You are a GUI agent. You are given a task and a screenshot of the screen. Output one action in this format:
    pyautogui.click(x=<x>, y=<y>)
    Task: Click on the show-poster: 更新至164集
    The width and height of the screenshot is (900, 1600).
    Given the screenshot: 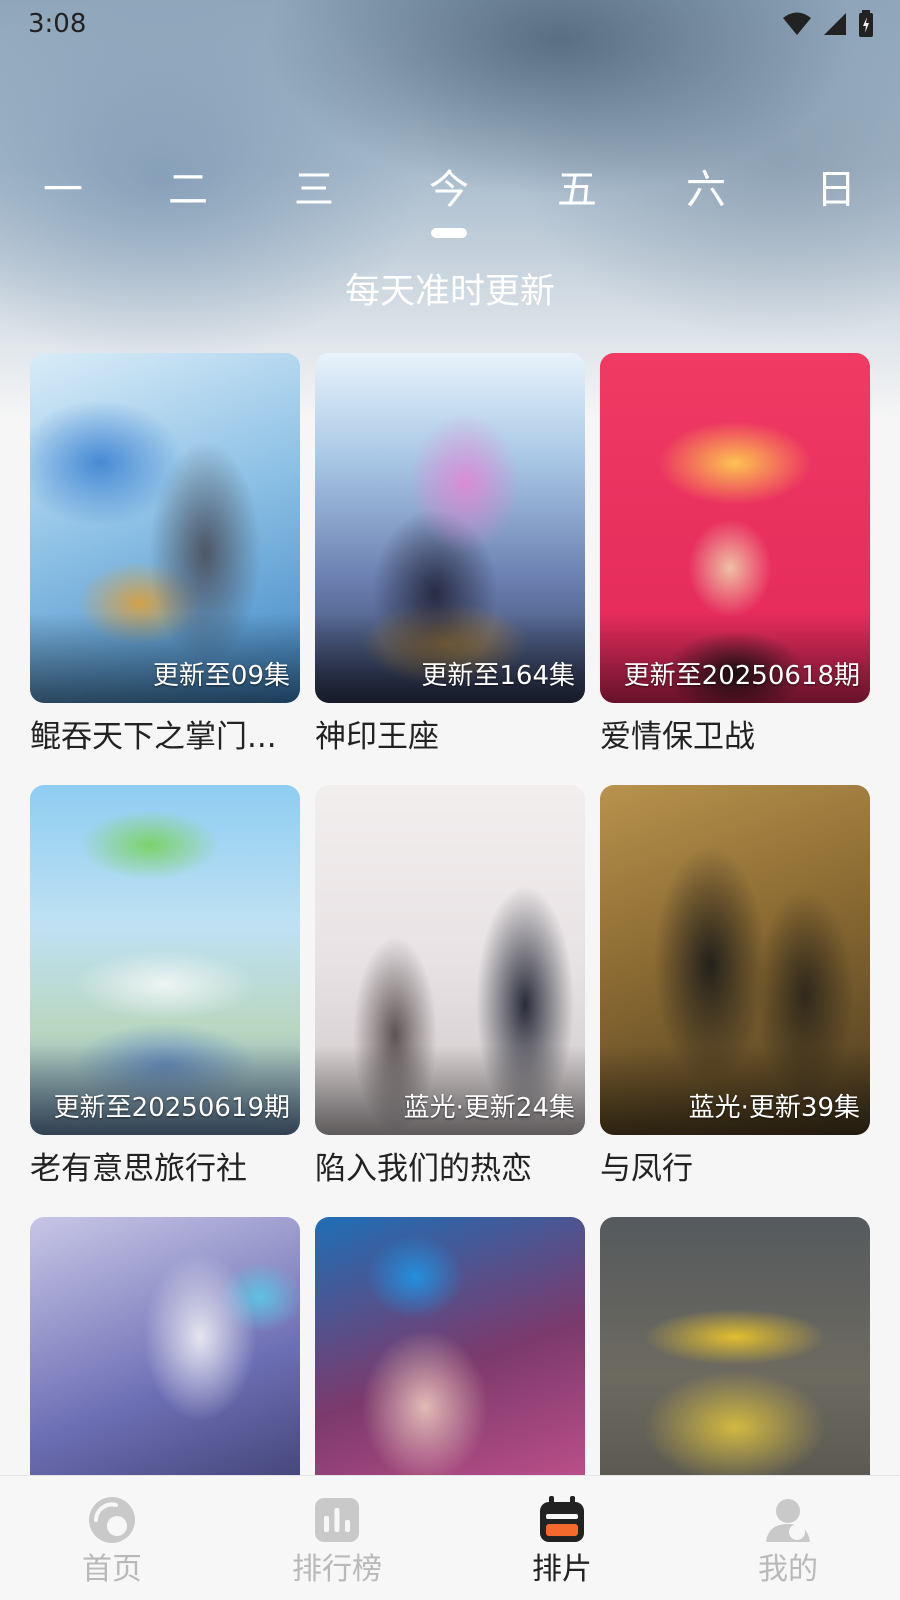 What is the action you would take?
    pyautogui.click(x=450, y=528)
    